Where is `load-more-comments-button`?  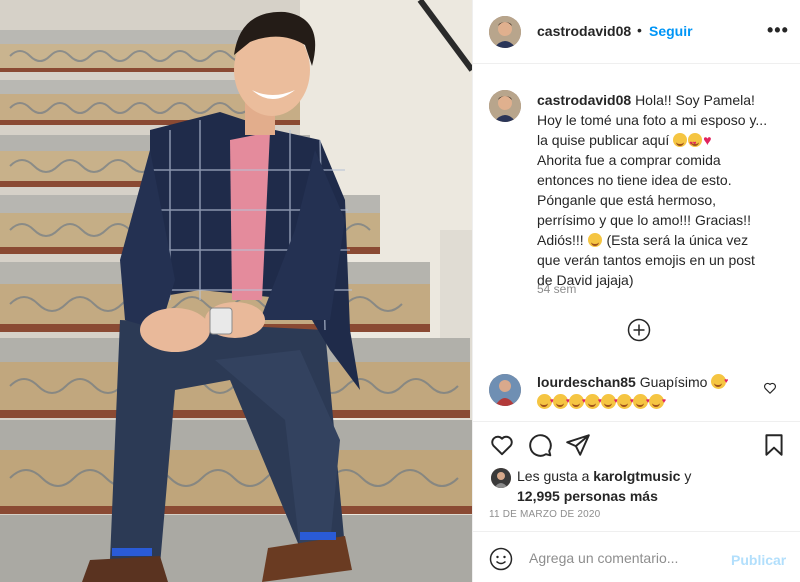
load-more-comments-button is located at coordinates (639, 330).